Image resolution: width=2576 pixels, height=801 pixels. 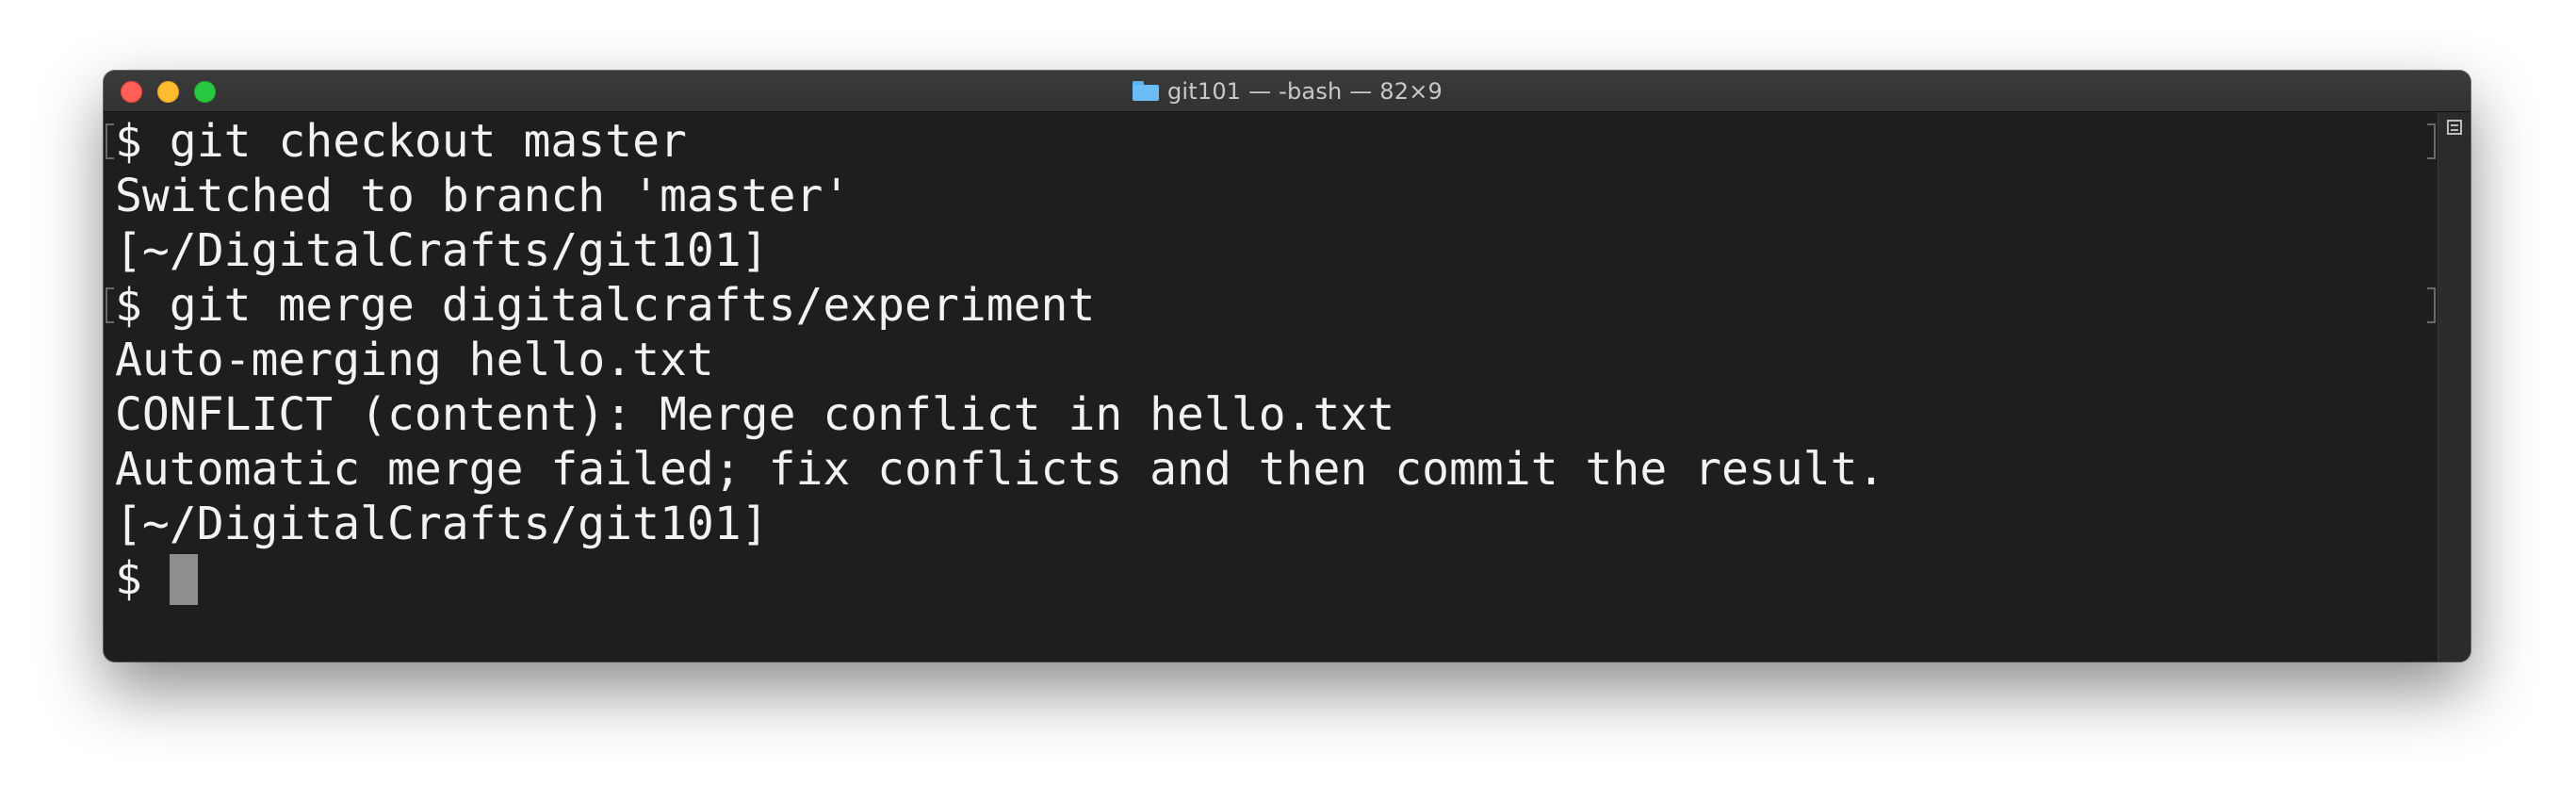 What do you see at coordinates (401, 141) in the screenshot?
I see `terminal-line-command: $ git checkout master` at bounding box center [401, 141].